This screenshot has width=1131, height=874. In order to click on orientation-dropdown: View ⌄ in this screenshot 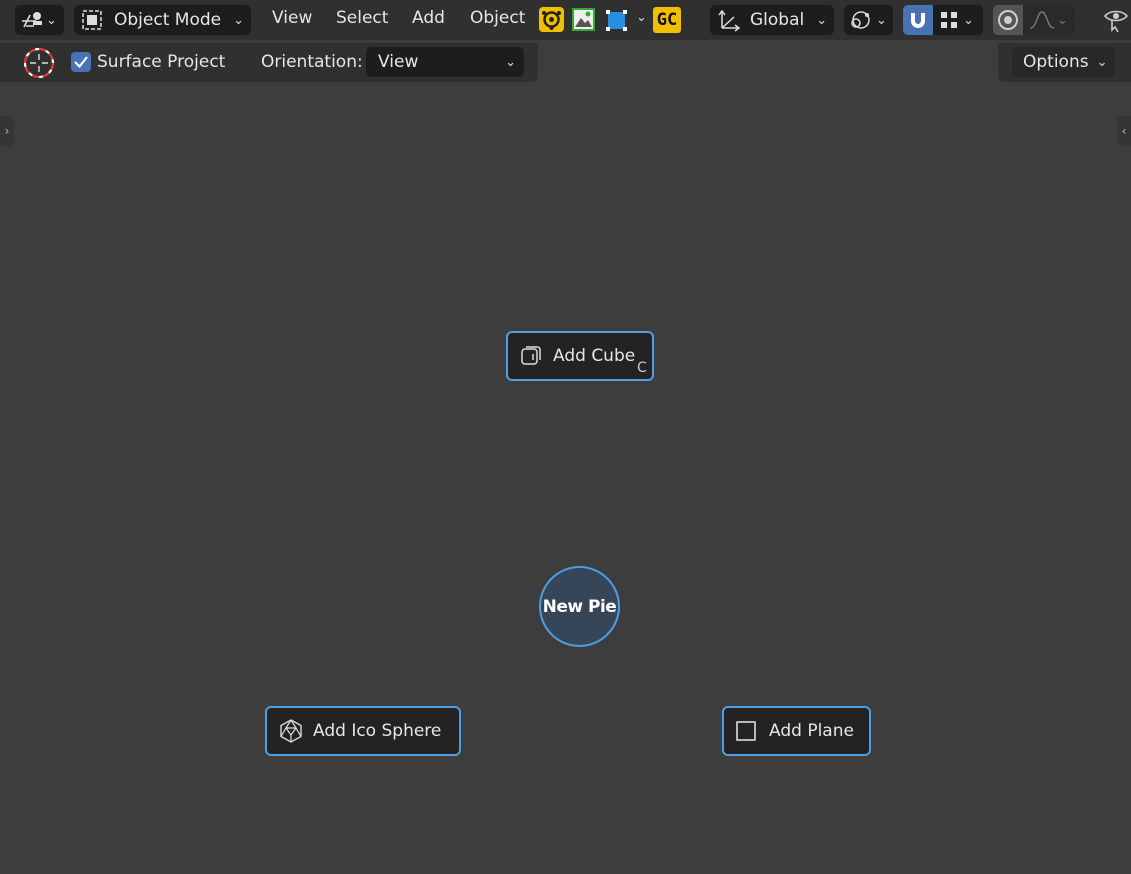, I will do `click(445, 62)`.